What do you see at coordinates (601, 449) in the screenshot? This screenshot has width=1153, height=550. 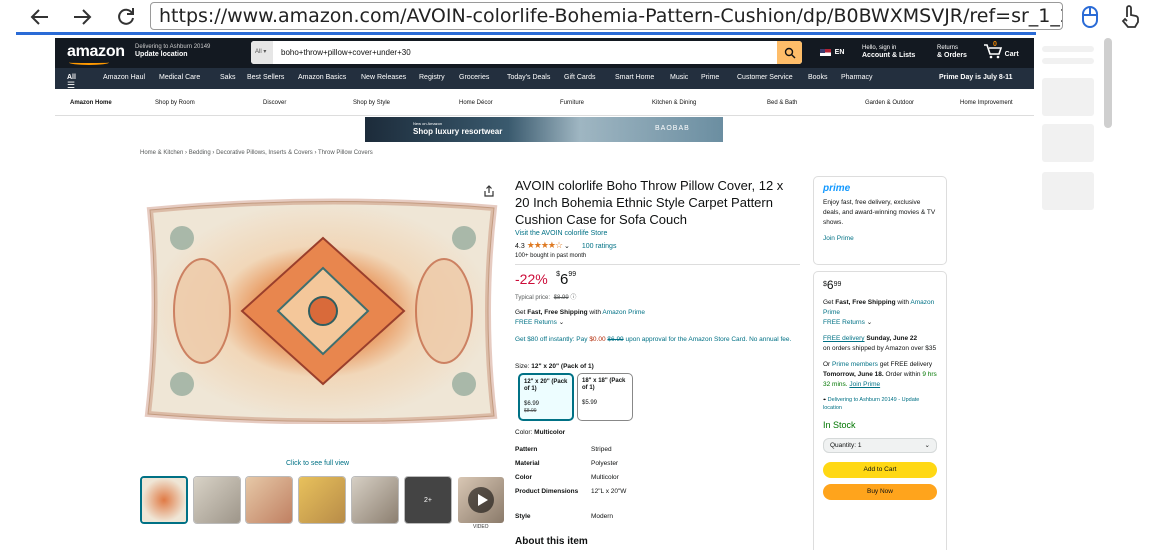 I see `spec-value: Striped` at bounding box center [601, 449].